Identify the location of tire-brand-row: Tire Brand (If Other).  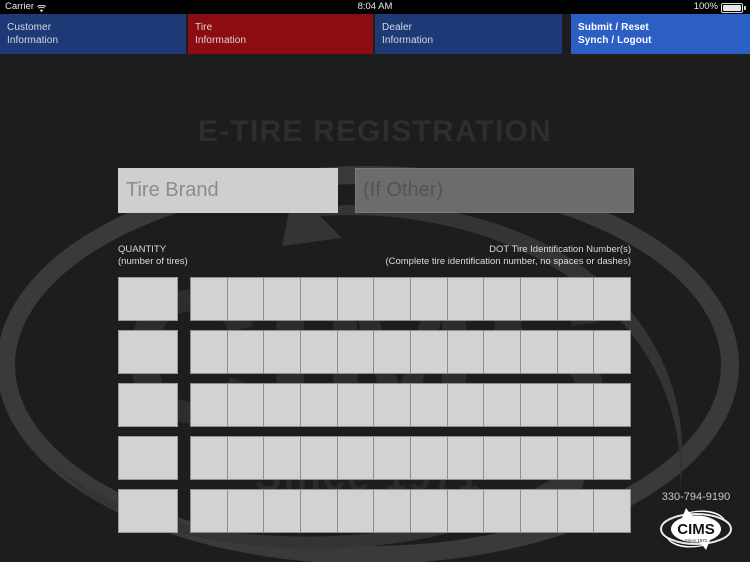
(376, 190).